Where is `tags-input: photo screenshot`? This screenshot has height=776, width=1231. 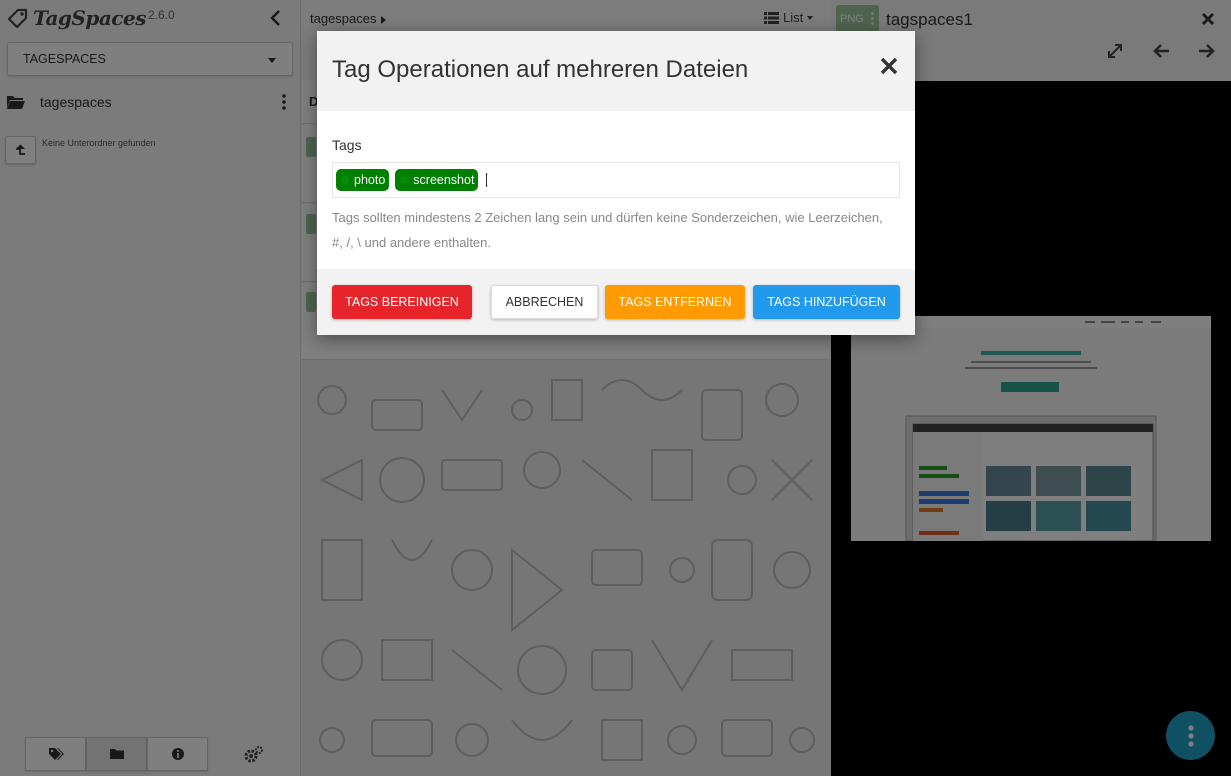
tags-input: photo screenshot is located at coordinates (616, 180).